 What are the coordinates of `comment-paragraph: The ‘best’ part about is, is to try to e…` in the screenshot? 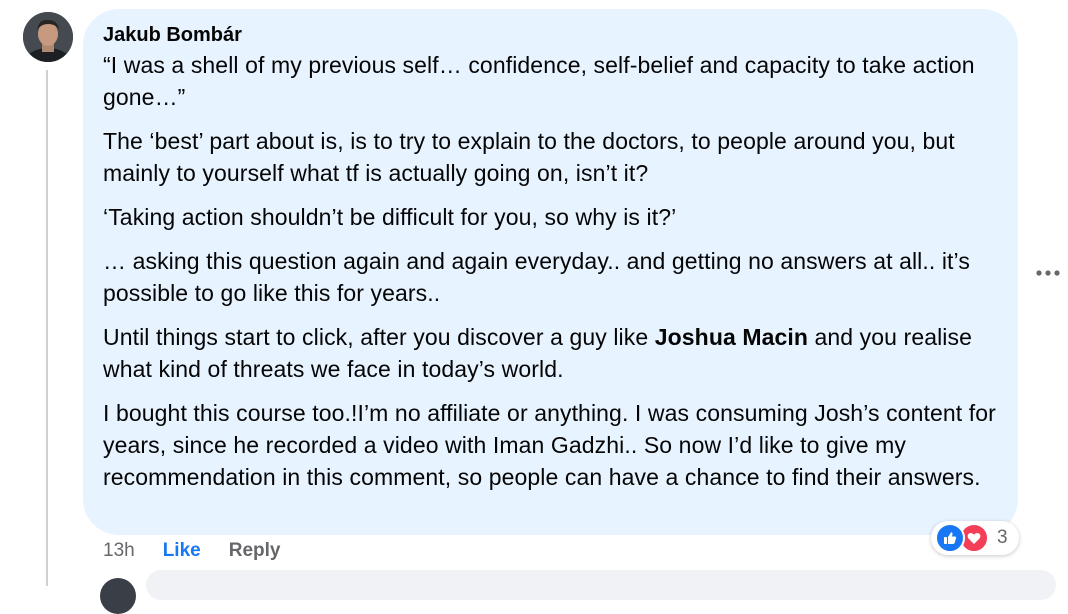 It's located at (529, 157).